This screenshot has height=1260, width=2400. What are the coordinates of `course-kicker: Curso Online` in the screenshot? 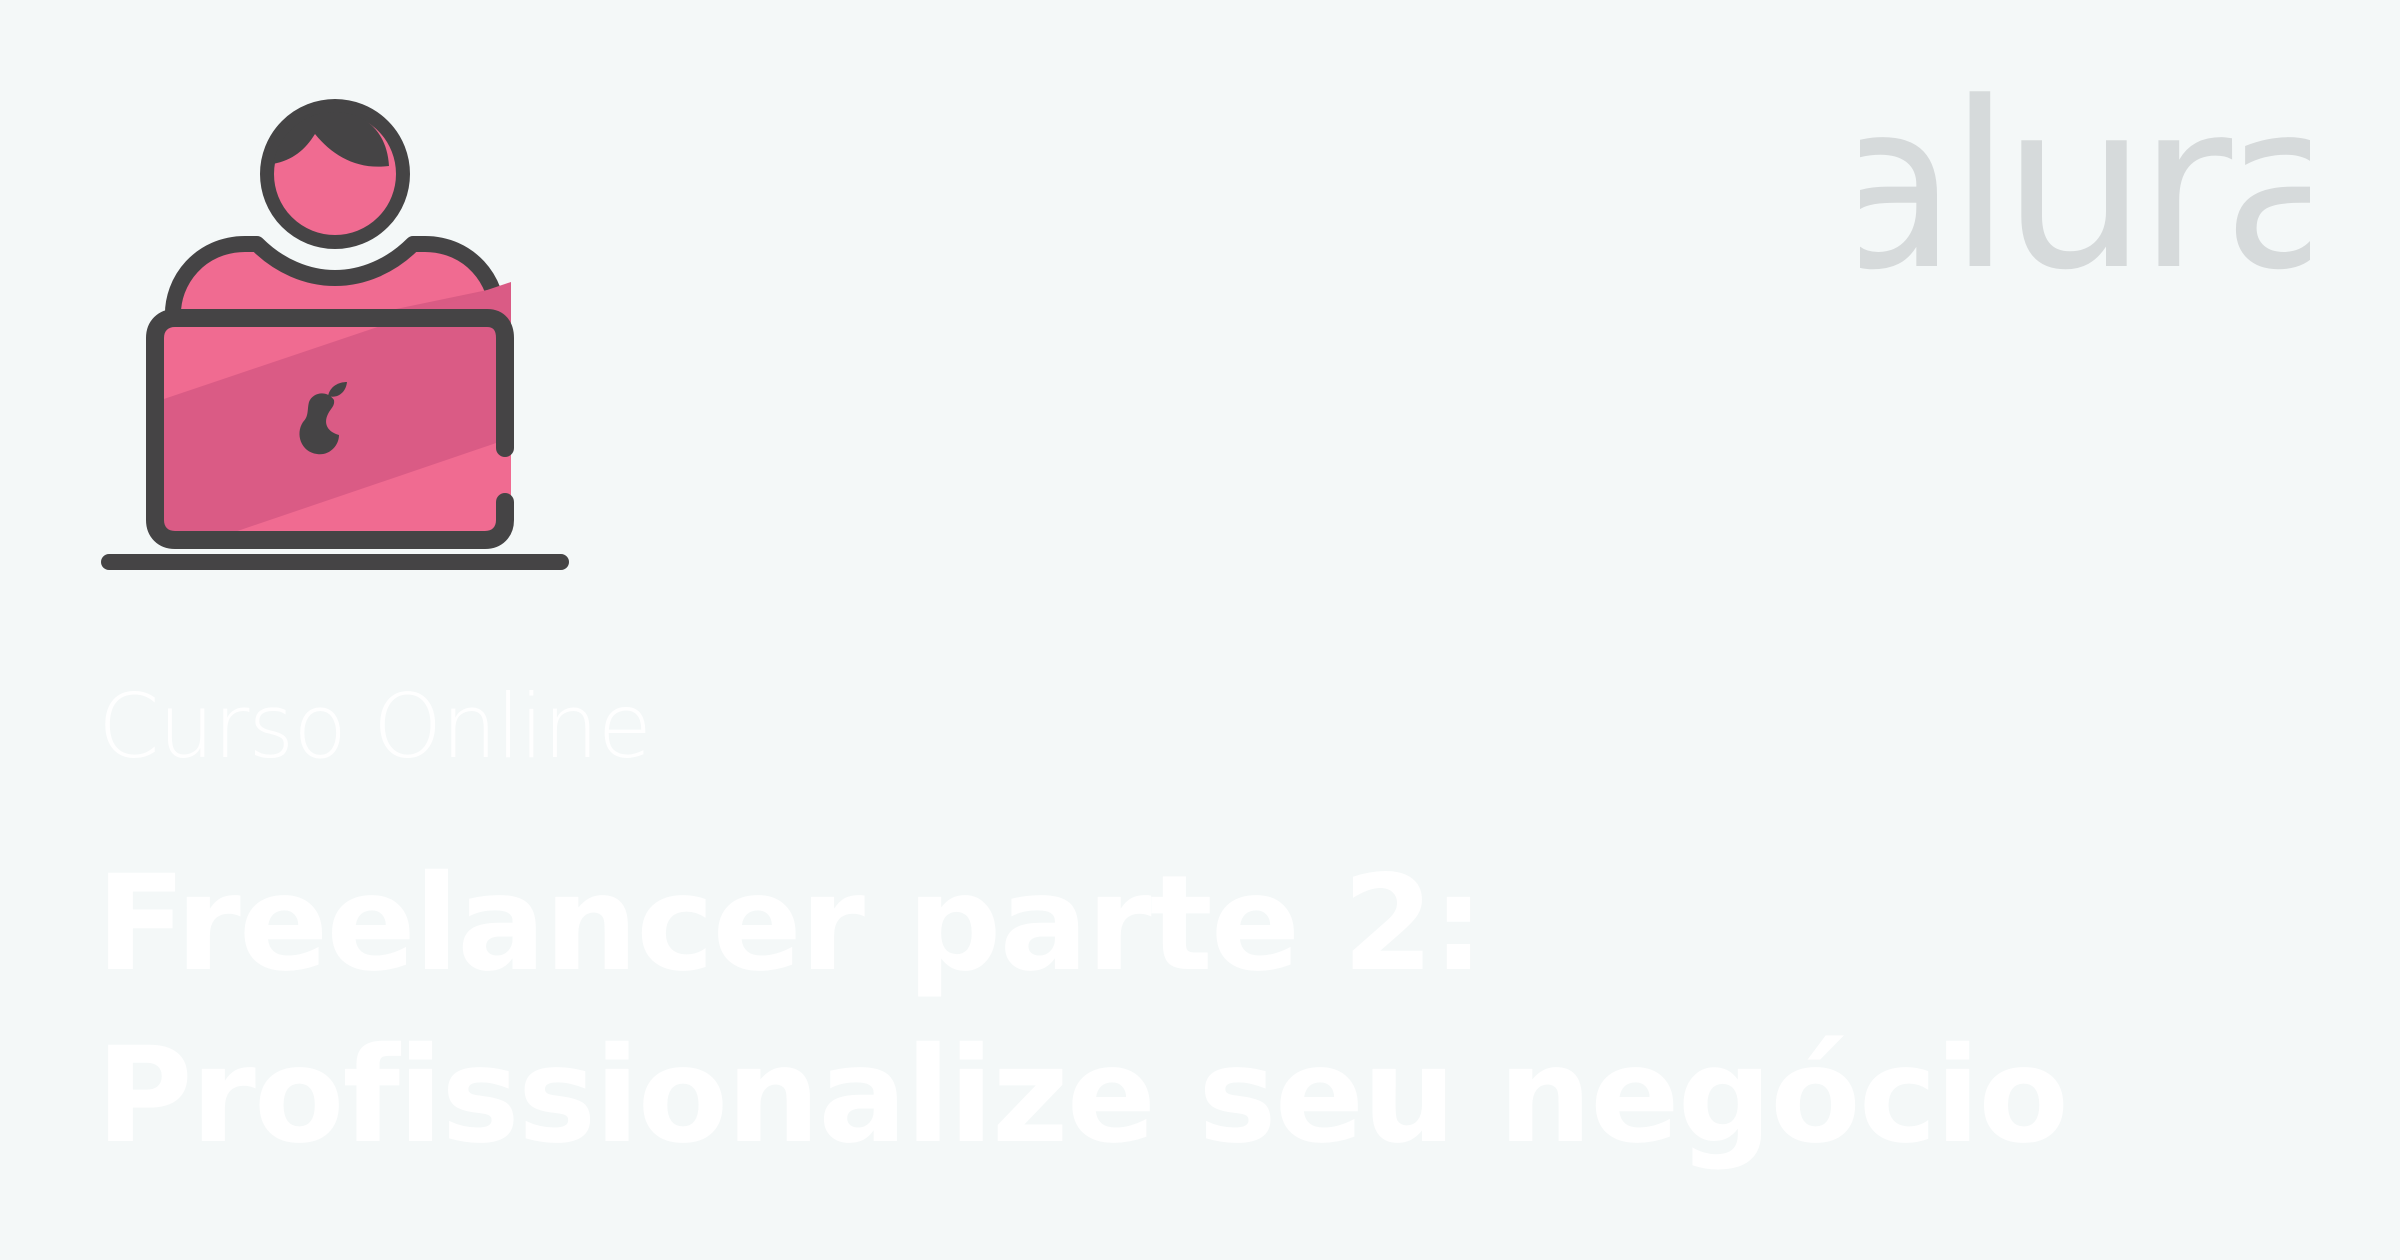 It's located at (375, 726).